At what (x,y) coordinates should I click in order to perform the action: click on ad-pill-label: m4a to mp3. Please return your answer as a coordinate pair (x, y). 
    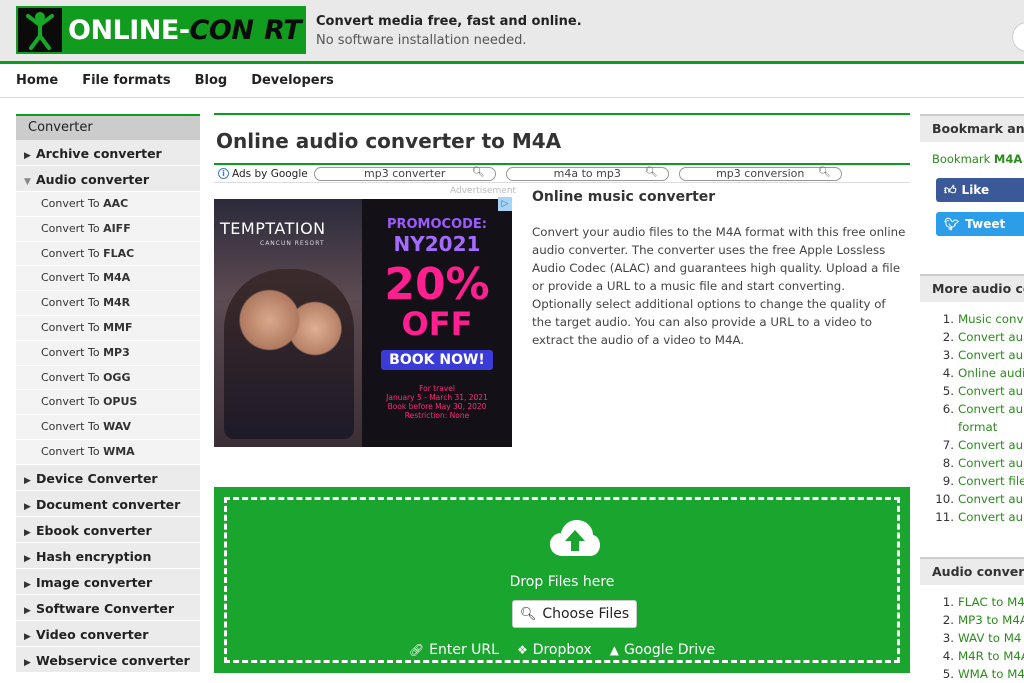
    Looking at the image, I should click on (587, 173).